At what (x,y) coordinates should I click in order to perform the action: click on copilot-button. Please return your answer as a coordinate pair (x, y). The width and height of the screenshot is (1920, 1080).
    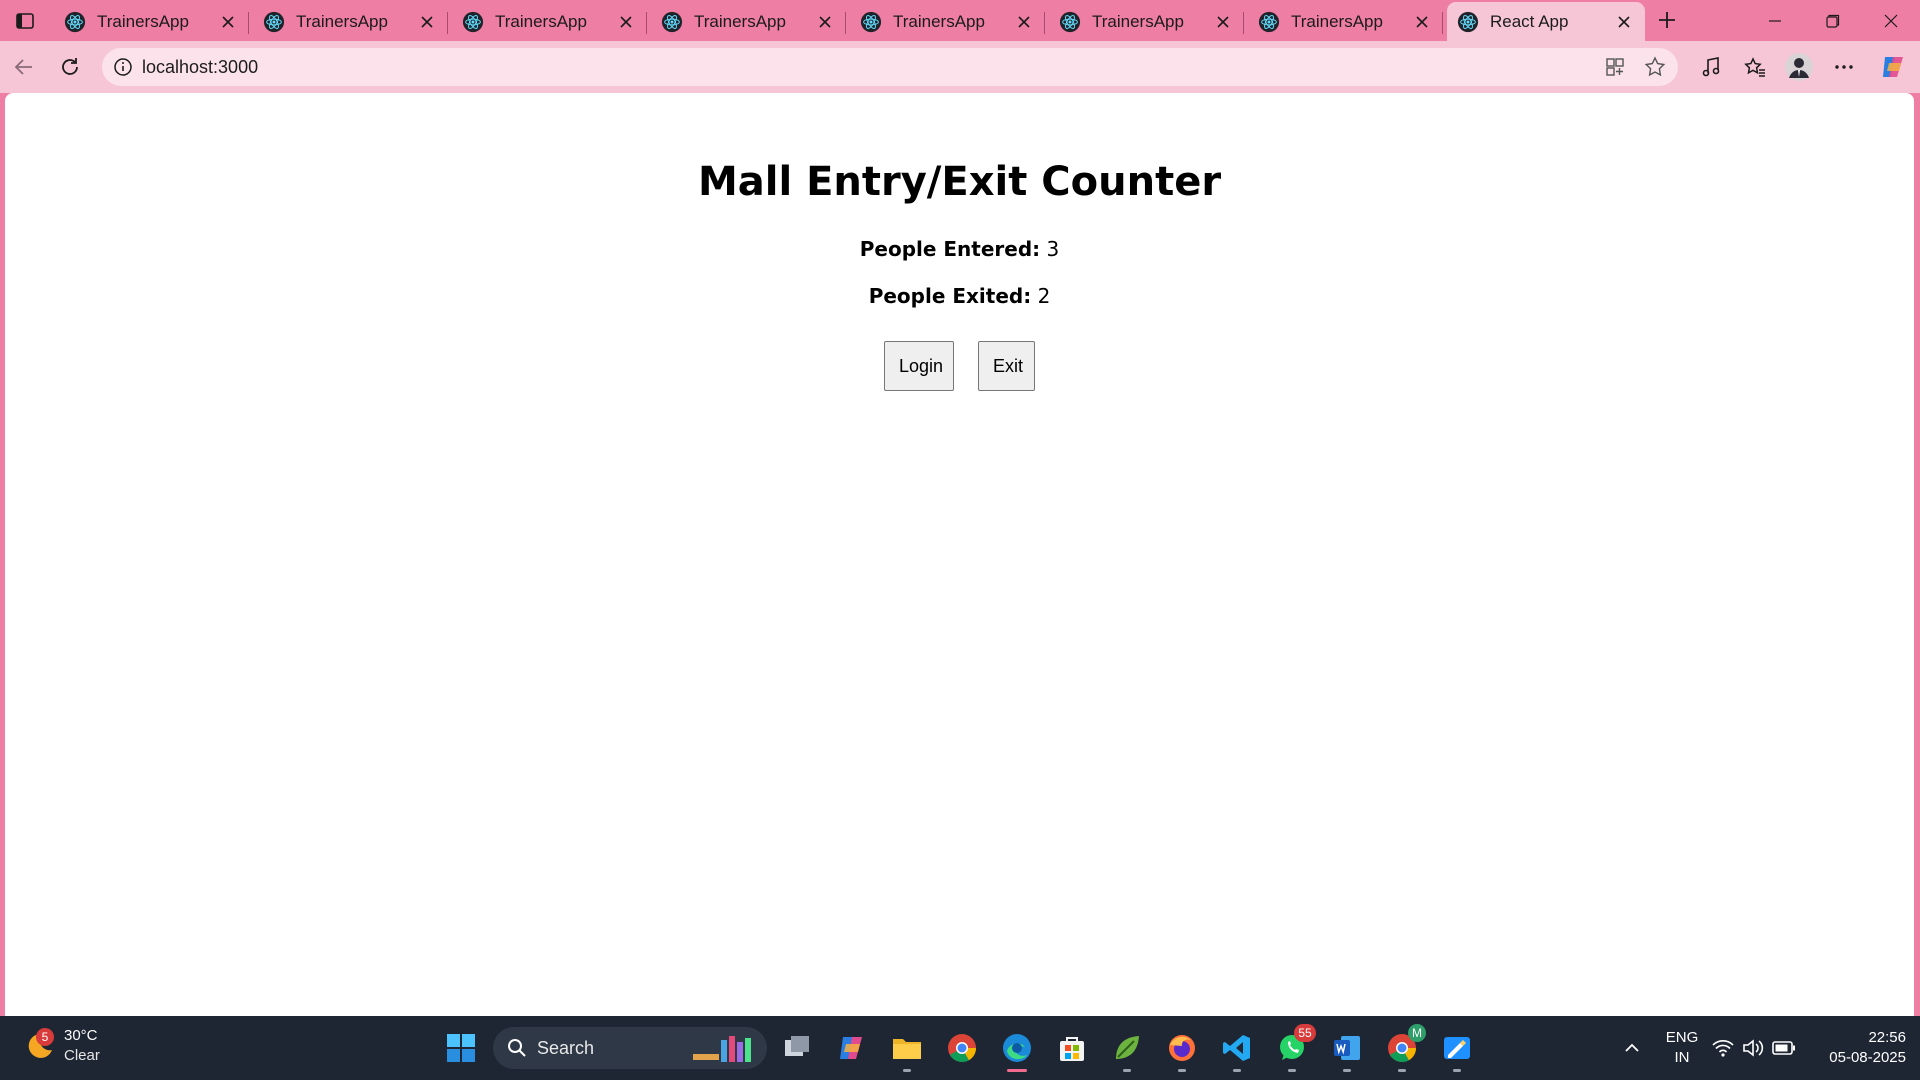
    Looking at the image, I should click on (1893, 67).